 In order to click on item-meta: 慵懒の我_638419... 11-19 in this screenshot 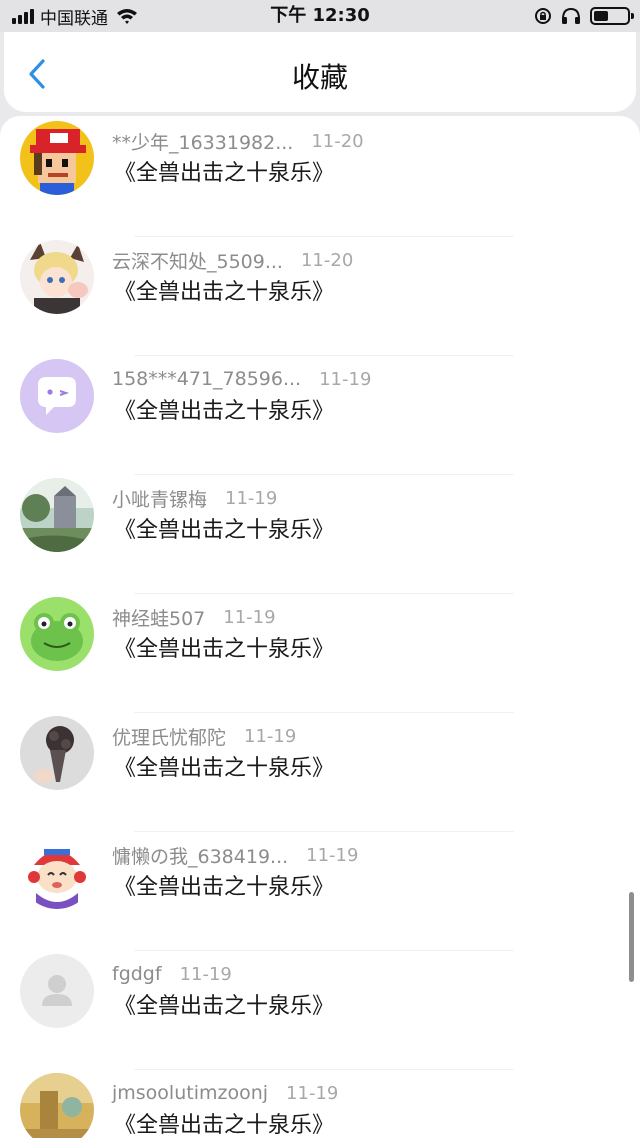, I will do `click(235, 855)`.